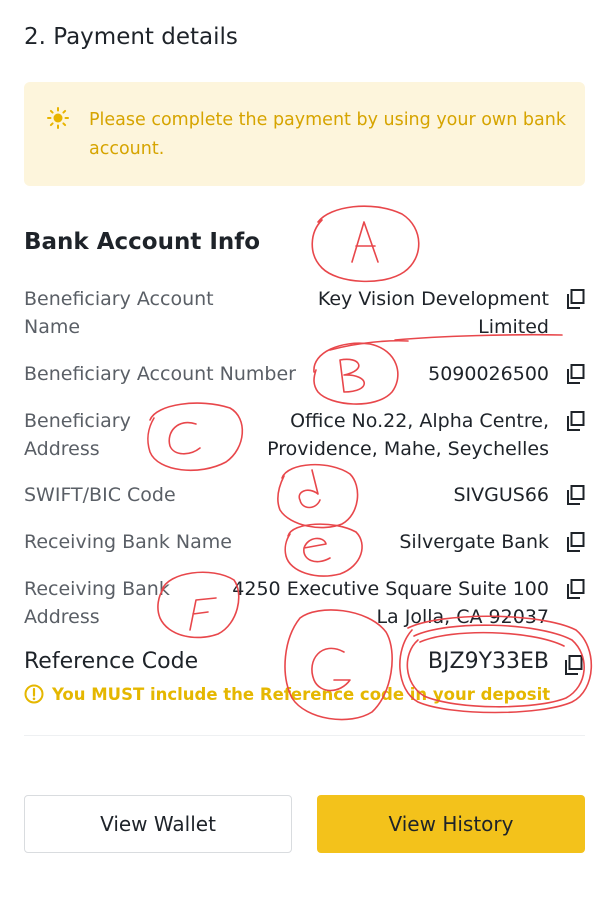 Image resolution: width=608 pixels, height=900 pixels. What do you see at coordinates (478, 337) in the screenshot?
I see `annotation-underline` at bounding box center [478, 337].